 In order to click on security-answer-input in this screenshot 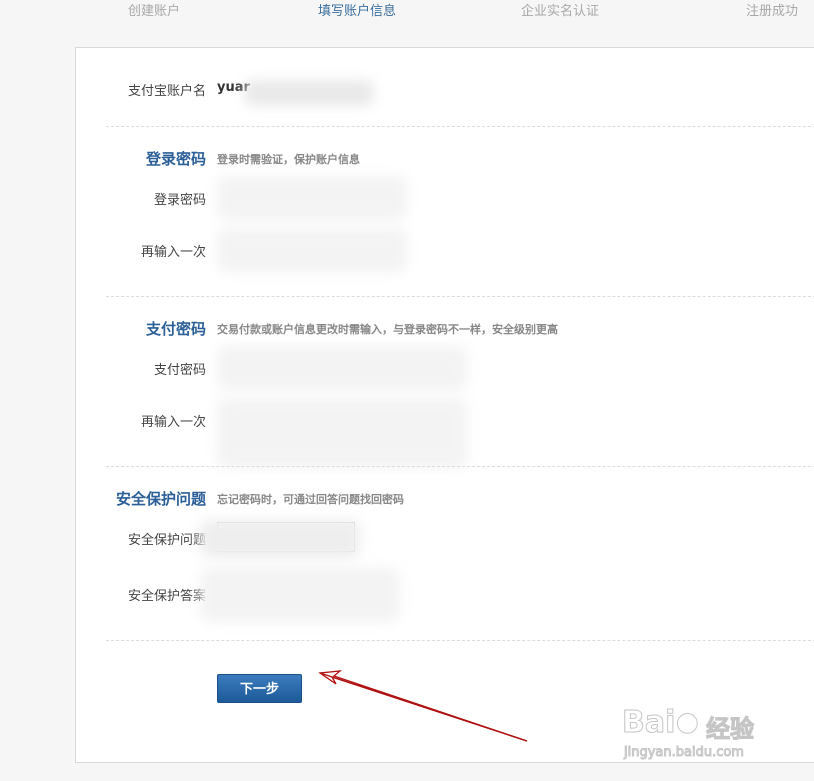, I will do `click(300, 595)`.